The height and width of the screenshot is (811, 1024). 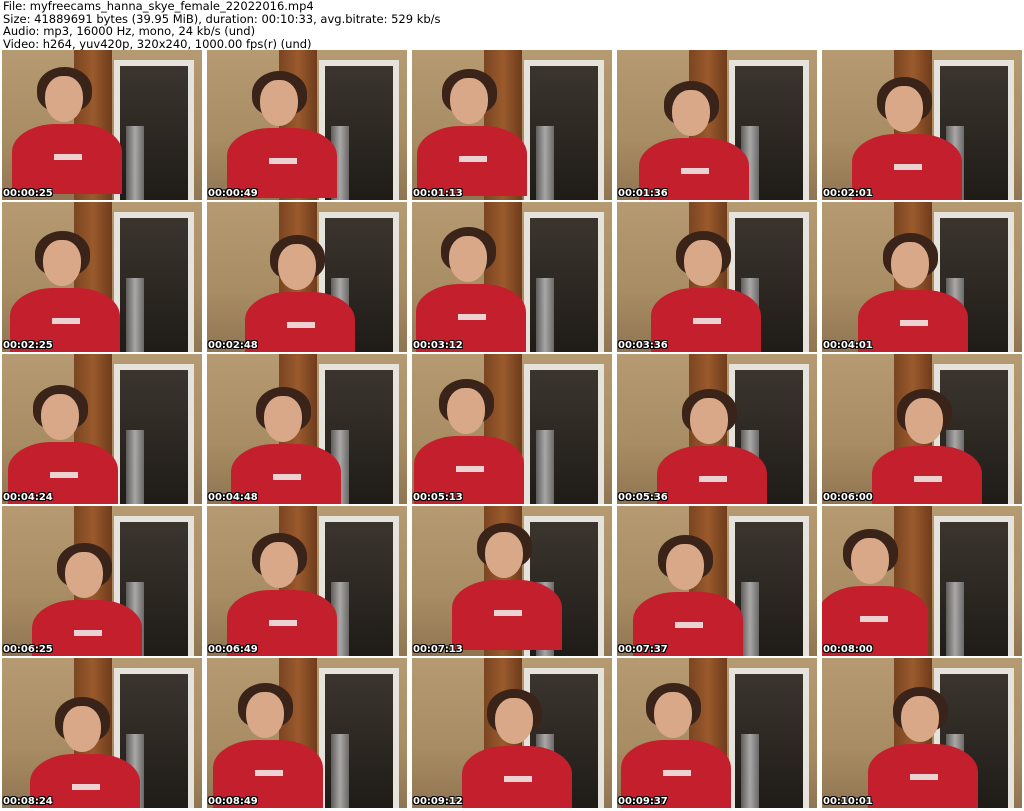 What do you see at coordinates (848, 801) in the screenshot?
I see `thumbnail-timestamp: 00:10:01` at bounding box center [848, 801].